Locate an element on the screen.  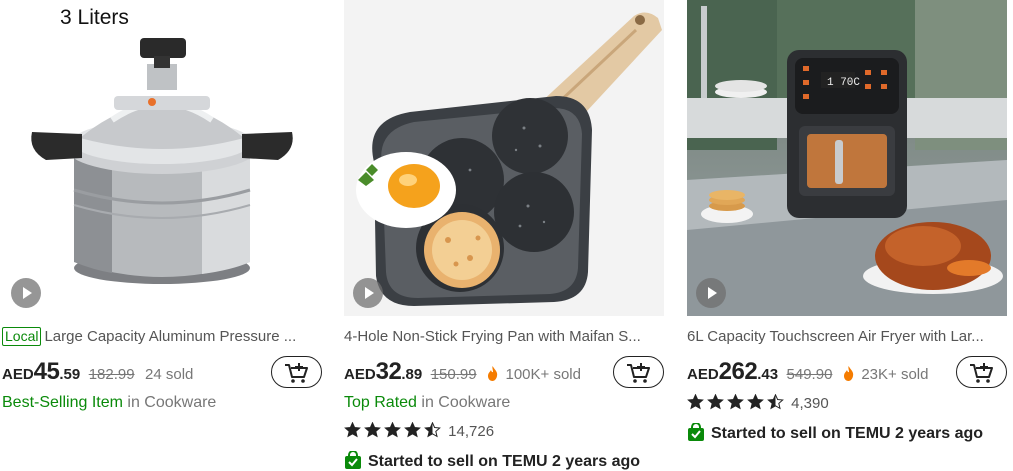
original-price: 549.90 is located at coordinates (809, 374).